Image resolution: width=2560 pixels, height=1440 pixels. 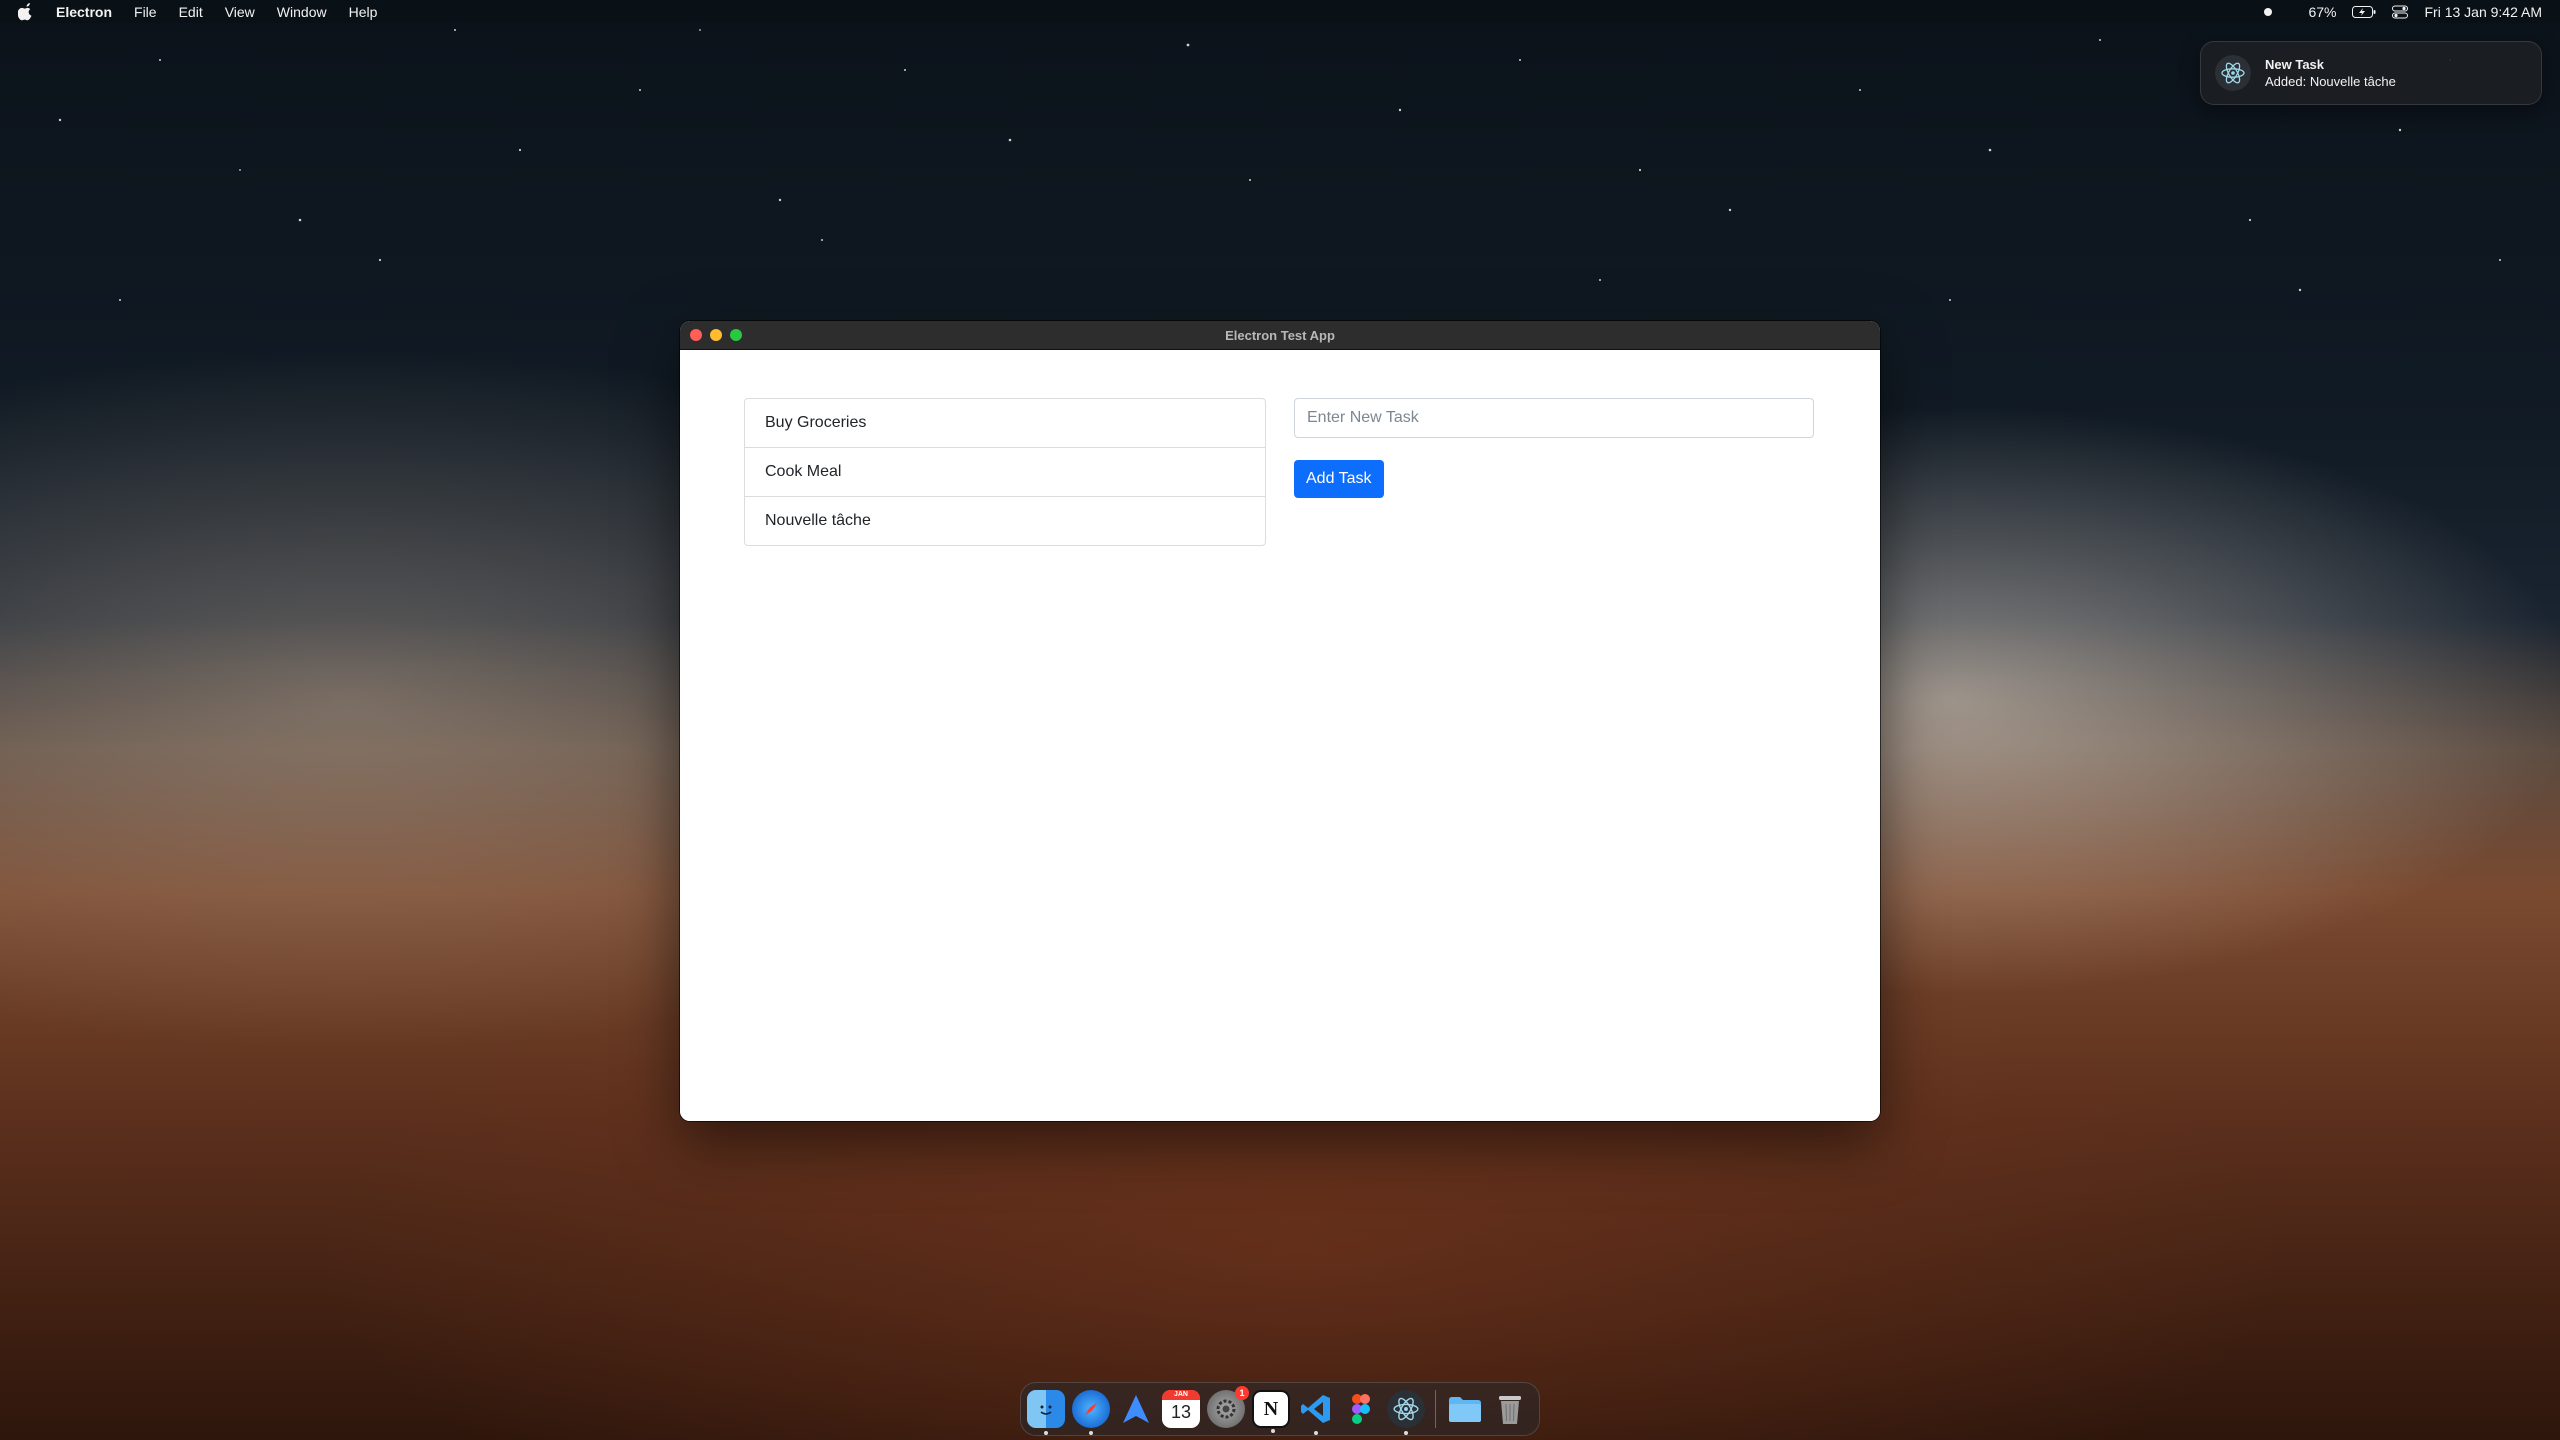 I want to click on arrow-app-icon, so click(x=1136, y=1409).